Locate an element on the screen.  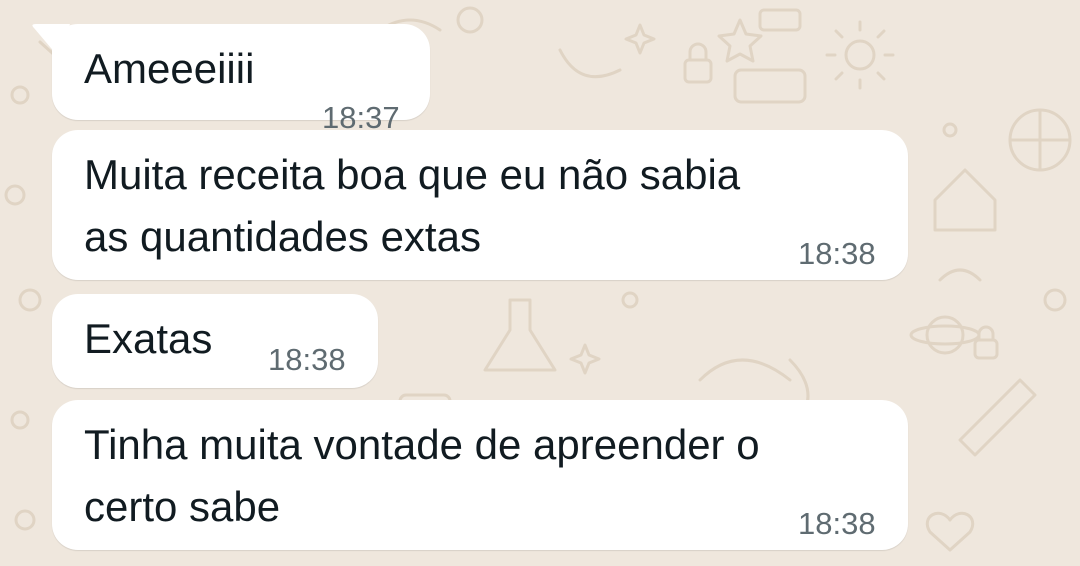
lock-doodle-icon is located at coordinates (698, 71).